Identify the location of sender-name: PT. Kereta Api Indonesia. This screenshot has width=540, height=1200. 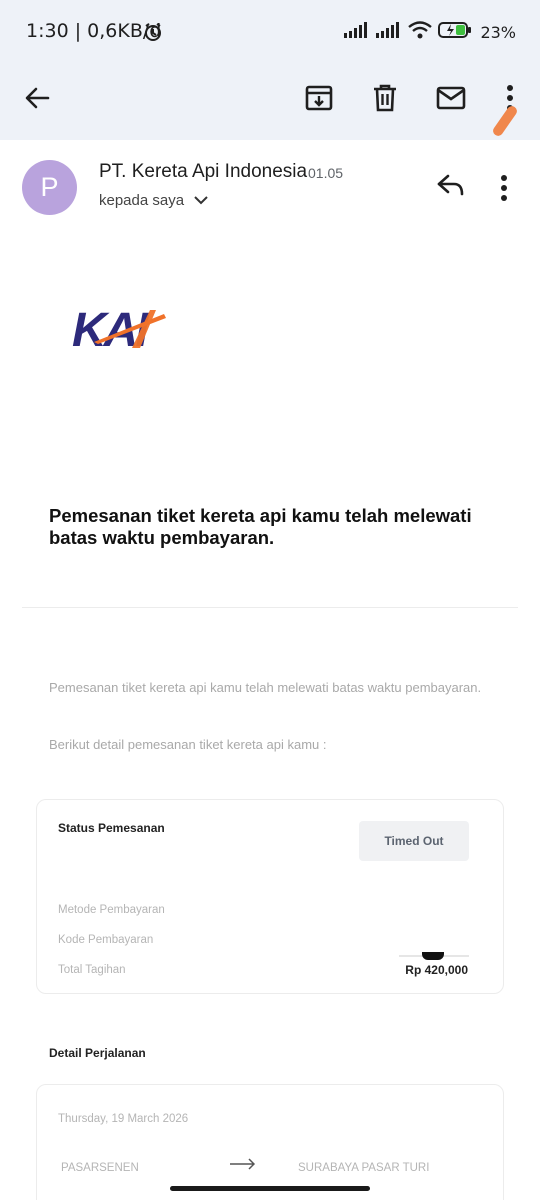
(203, 172).